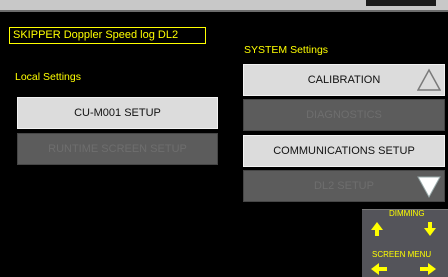 The image size is (448, 277). I want to click on dimming-up-icon, so click(377, 229).